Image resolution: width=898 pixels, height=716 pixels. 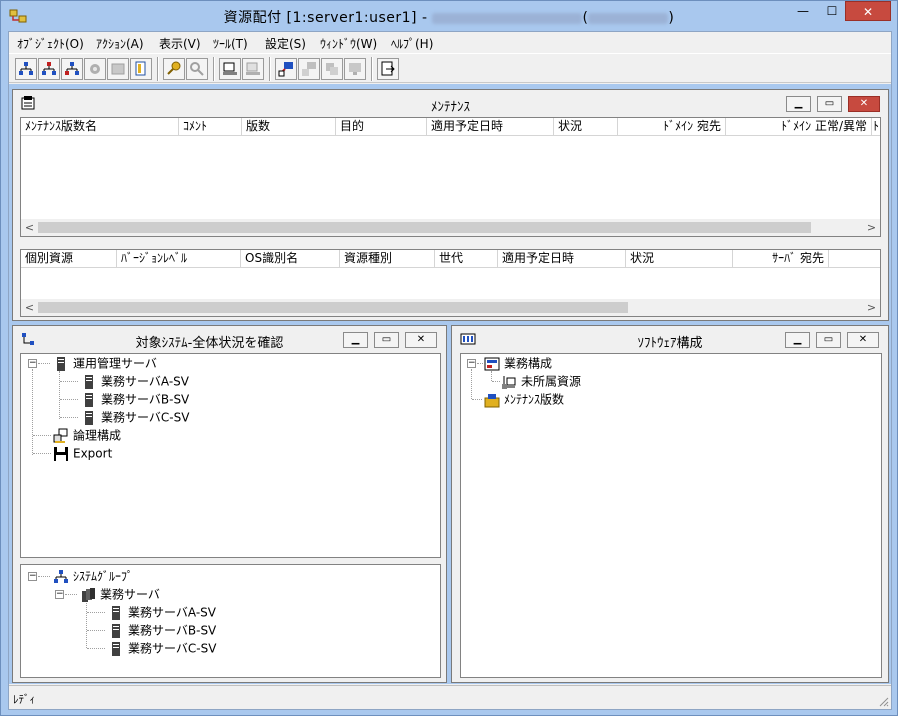 I want to click on system-close-button: ✕, so click(x=421, y=340).